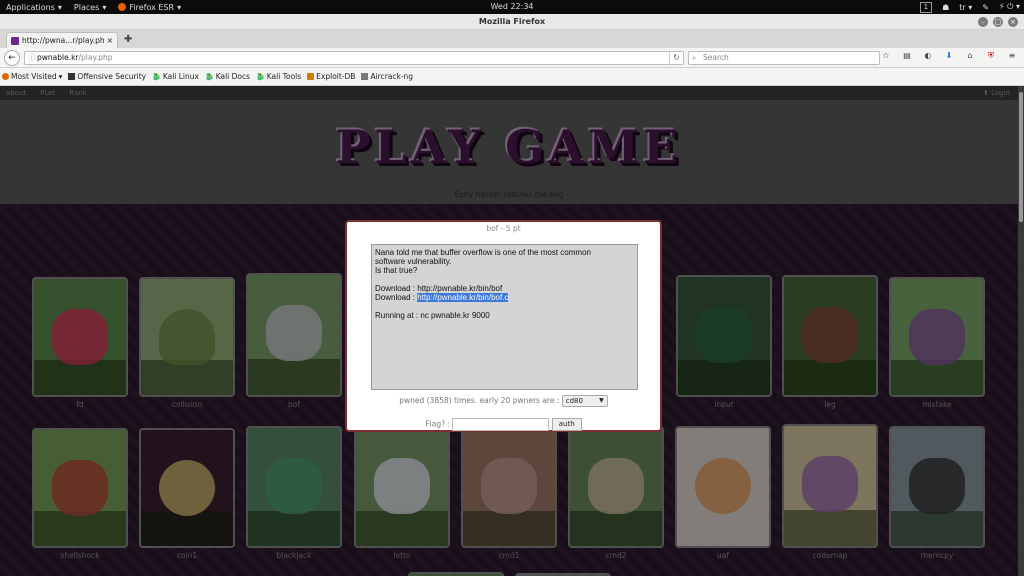 The width and height of the screenshot is (1024, 576). Describe the element at coordinates (601, 400) in the screenshot. I see `chevron-down-icon: ▼` at that location.